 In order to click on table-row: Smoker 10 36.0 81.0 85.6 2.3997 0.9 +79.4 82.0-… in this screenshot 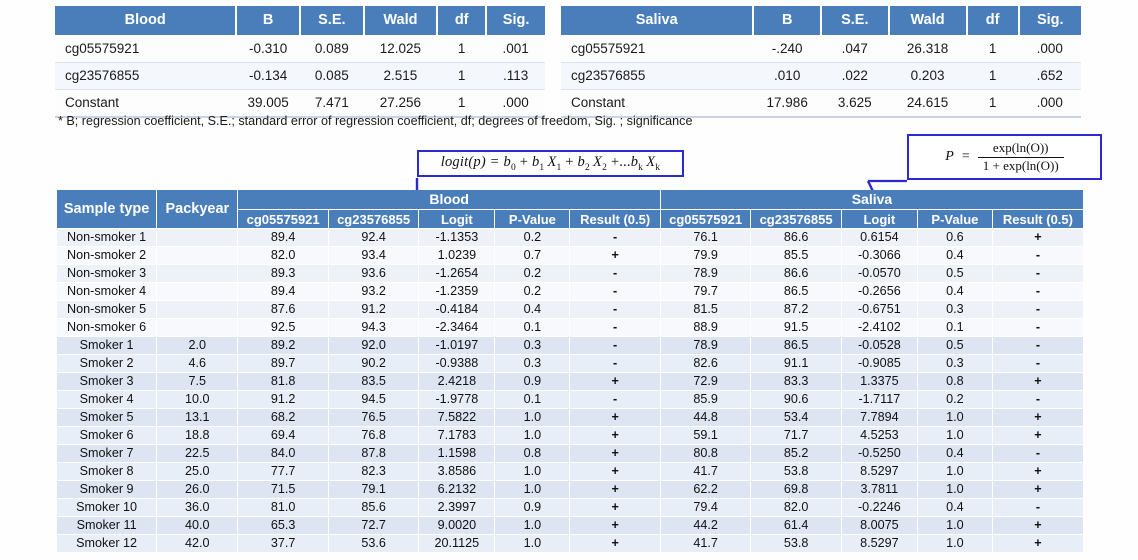, I will do `click(570, 507)`.